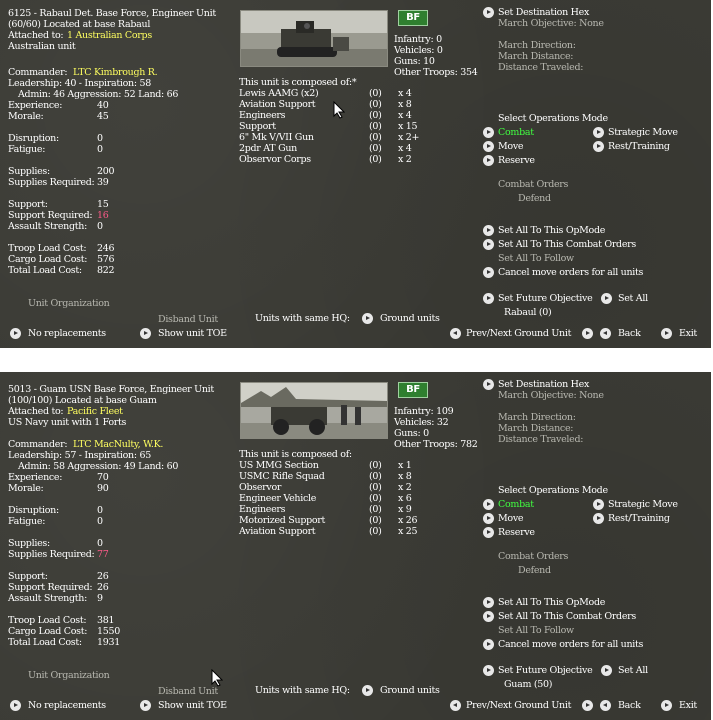  Describe the element at coordinates (257, 126) in the screenshot. I see `device-name: Support` at that location.